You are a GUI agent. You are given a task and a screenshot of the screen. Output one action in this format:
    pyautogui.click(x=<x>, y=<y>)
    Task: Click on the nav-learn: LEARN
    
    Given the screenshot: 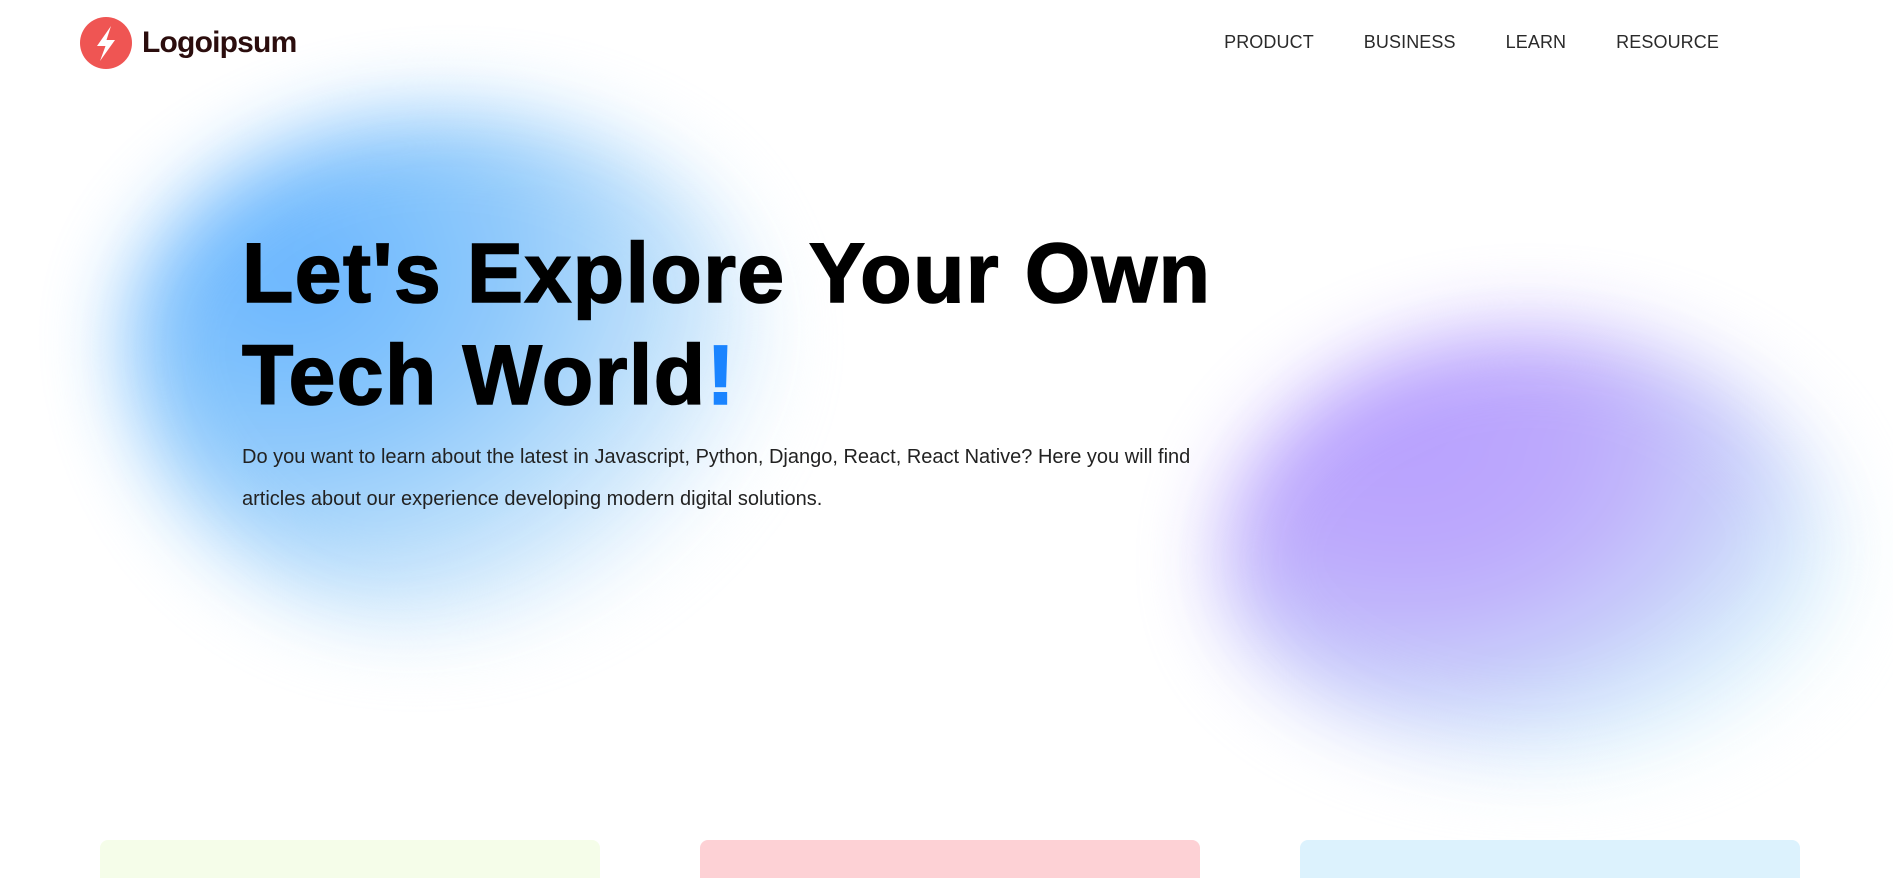 What is the action you would take?
    pyautogui.click(x=1536, y=42)
    